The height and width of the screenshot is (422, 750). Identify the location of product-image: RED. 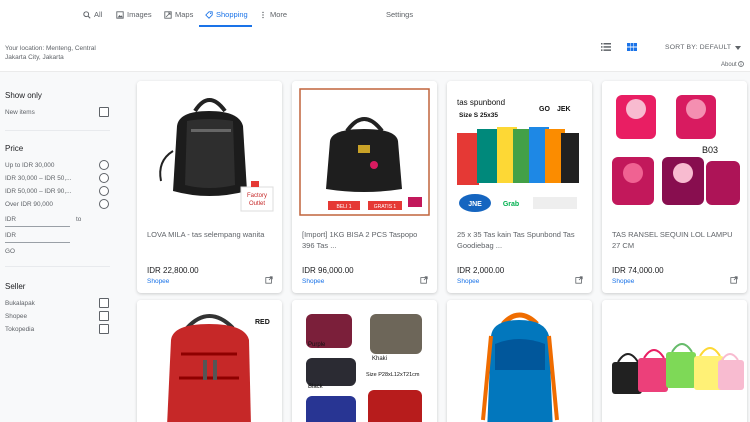
(209, 361).